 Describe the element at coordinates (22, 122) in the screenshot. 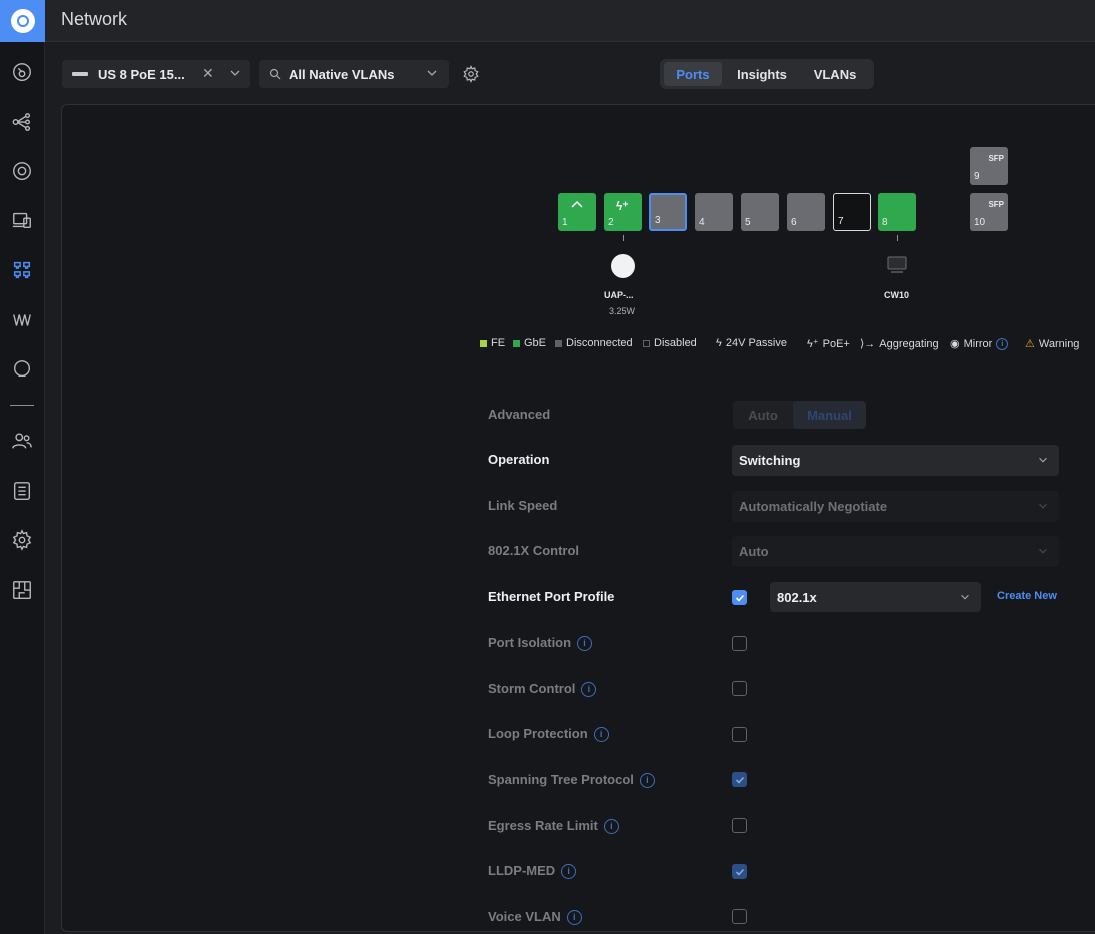

I see `topology-icon` at that location.